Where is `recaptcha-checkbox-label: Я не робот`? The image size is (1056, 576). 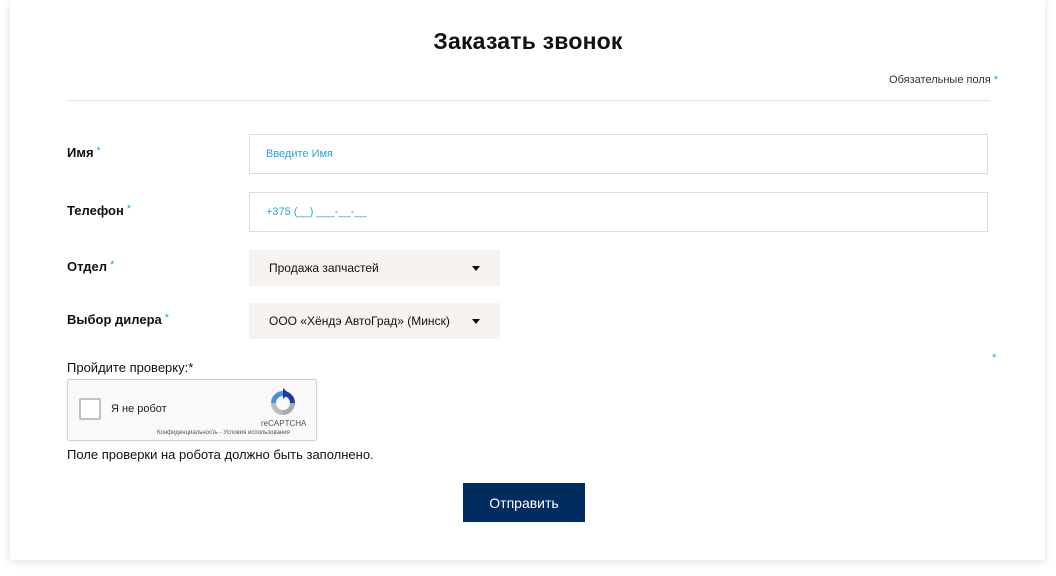 recaptcha-checkbox-label: Я не робот is located at coordinates (139, 409).